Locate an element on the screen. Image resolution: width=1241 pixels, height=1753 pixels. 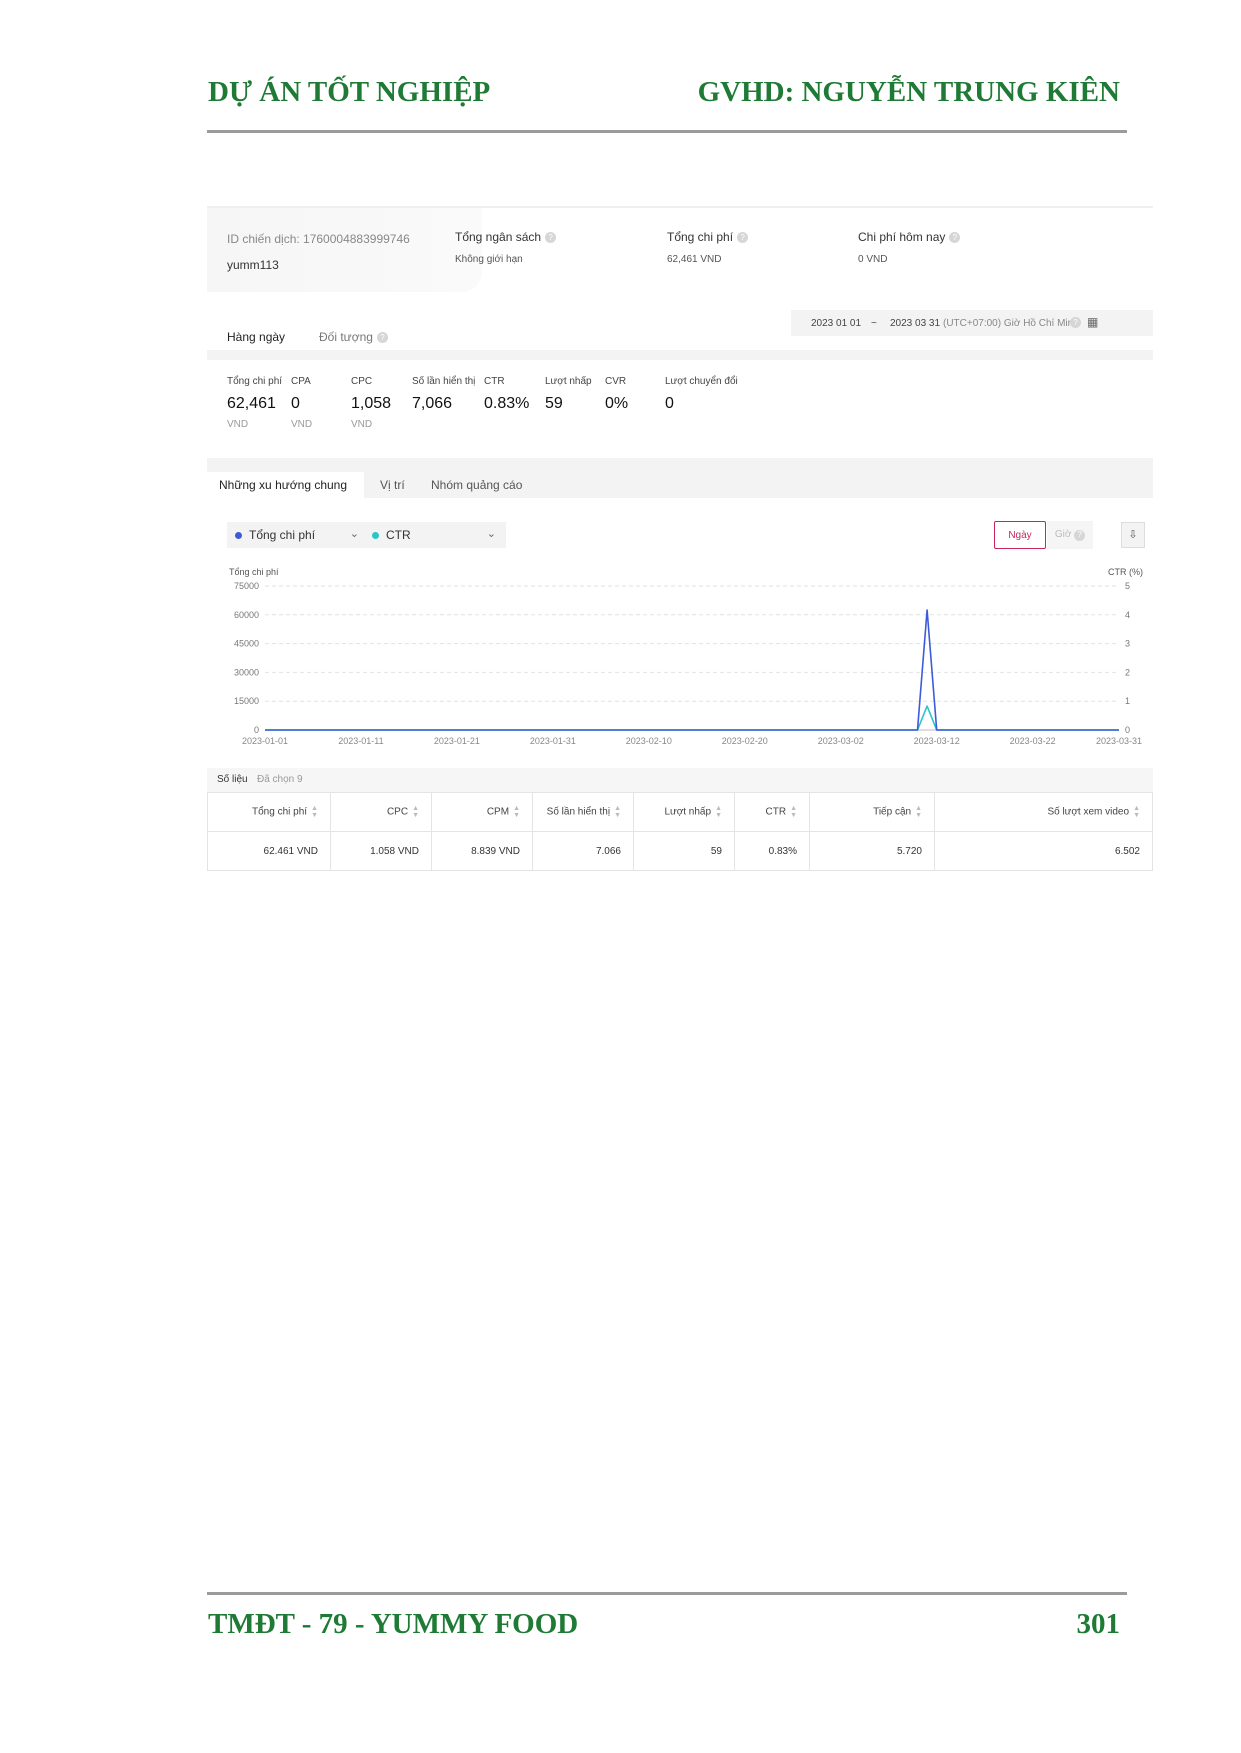
data-table-header: Số liệu Đã chọn 9 is located at coordinates (680, 780).